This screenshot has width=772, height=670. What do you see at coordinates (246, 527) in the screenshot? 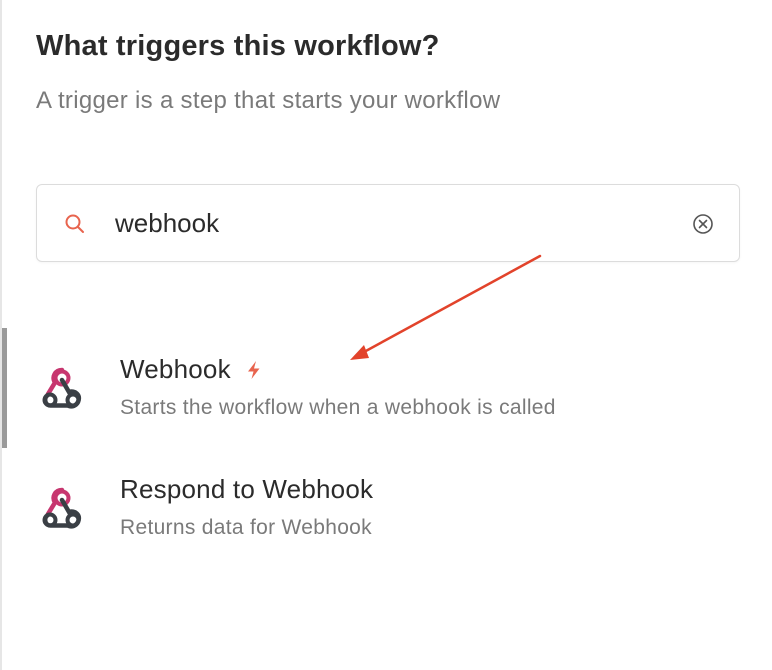
I see `node-description: Returns data for Webhook` at bounding box center [246, 527].